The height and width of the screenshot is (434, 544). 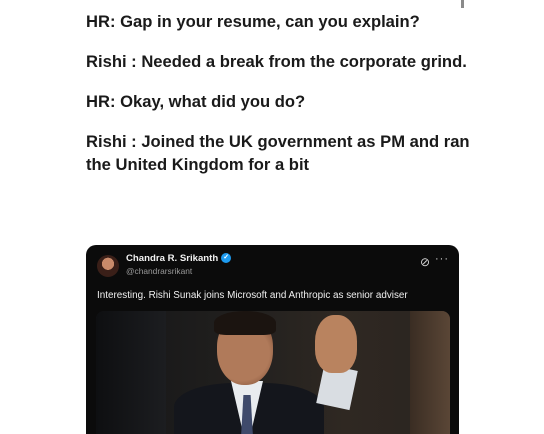 I want to click on scrollbar-thumb, so click(x=462, y=4).